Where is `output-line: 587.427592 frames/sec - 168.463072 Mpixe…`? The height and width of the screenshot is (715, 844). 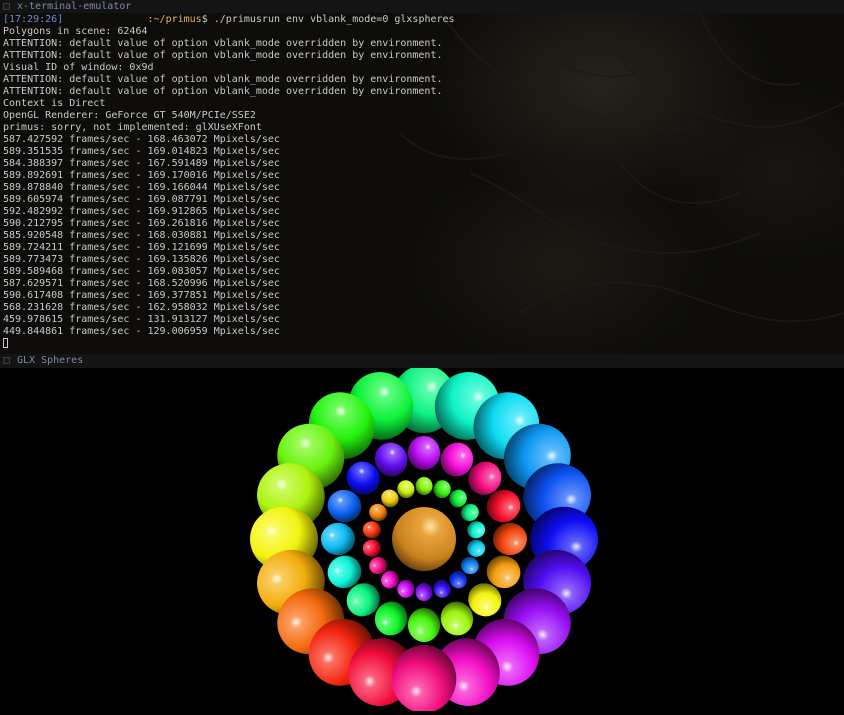
output-line: 587.427592 frames/sec - 168.463072 Mpixe… is located at coordinates (141, 139).